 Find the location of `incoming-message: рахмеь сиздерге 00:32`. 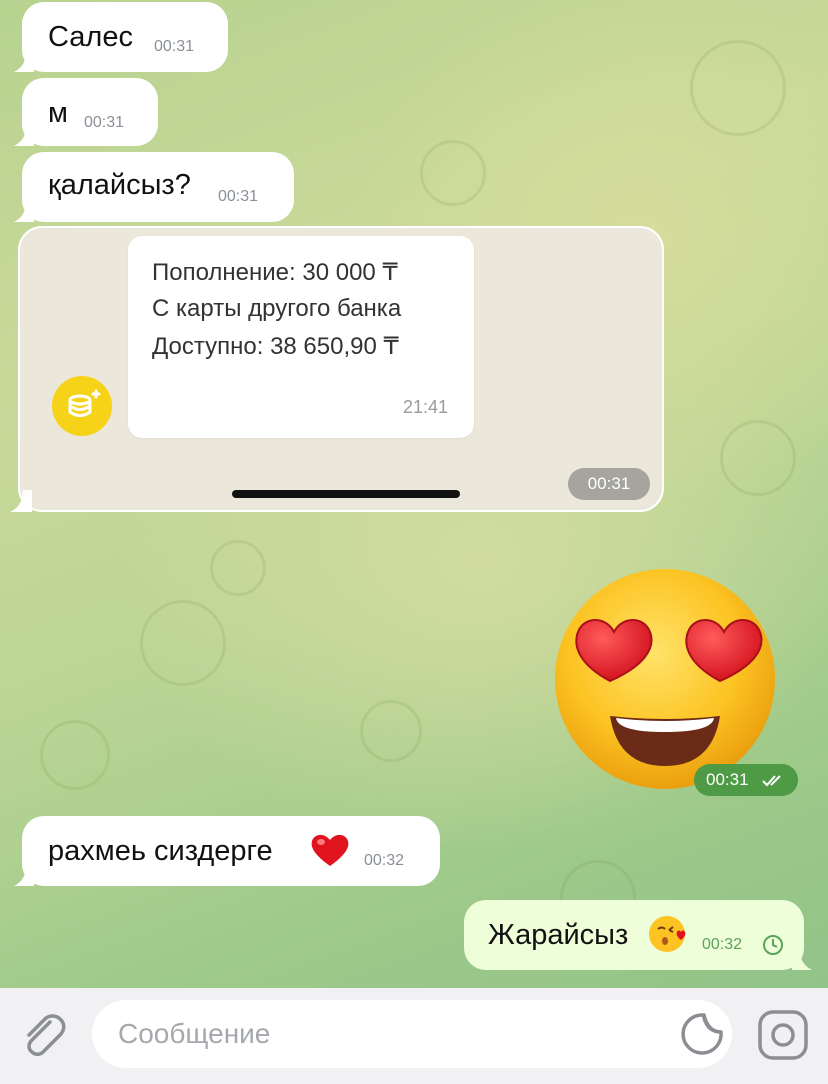

incoming-message: рахмеь сиздерге 00:32 is located at coordinates (231, 851).